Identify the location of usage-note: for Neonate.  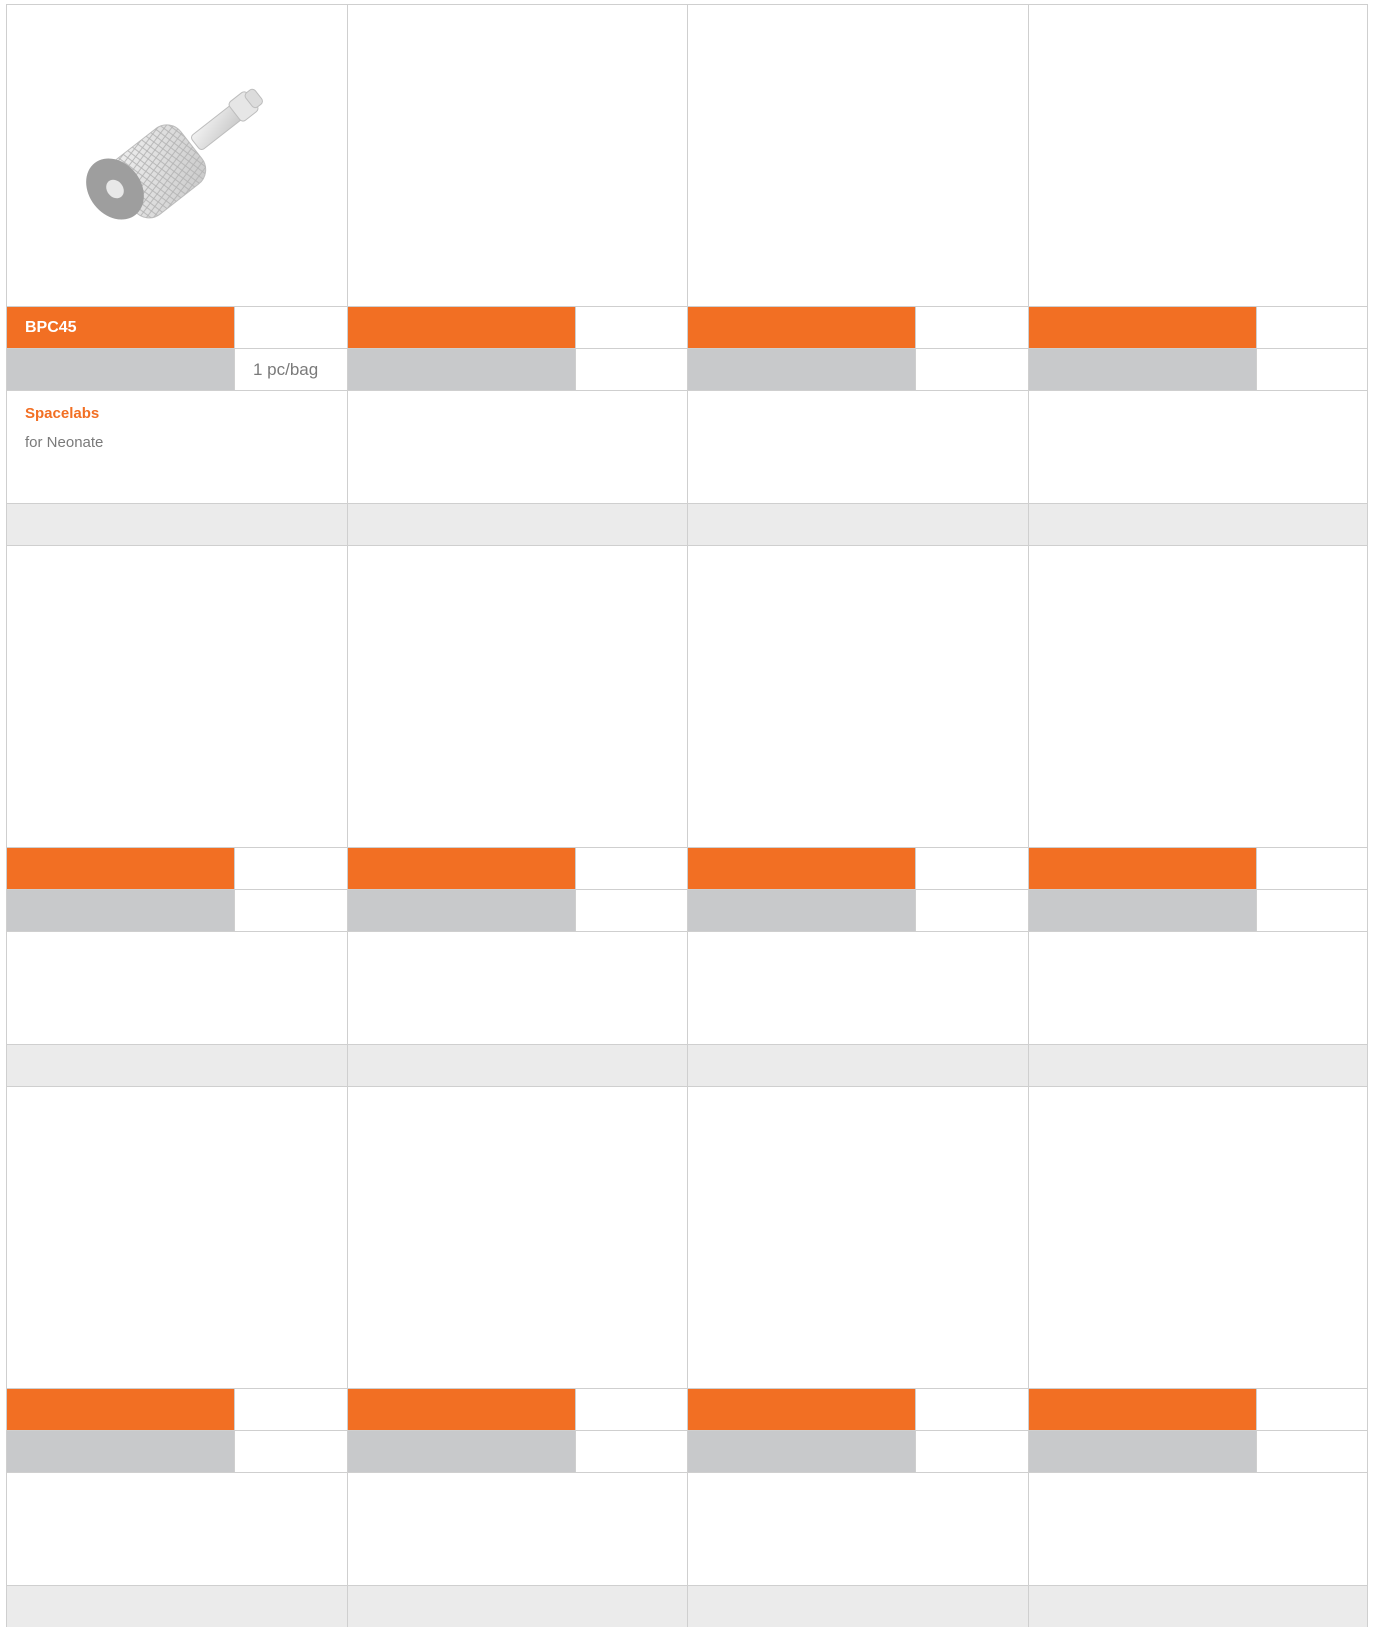
(64, 442).